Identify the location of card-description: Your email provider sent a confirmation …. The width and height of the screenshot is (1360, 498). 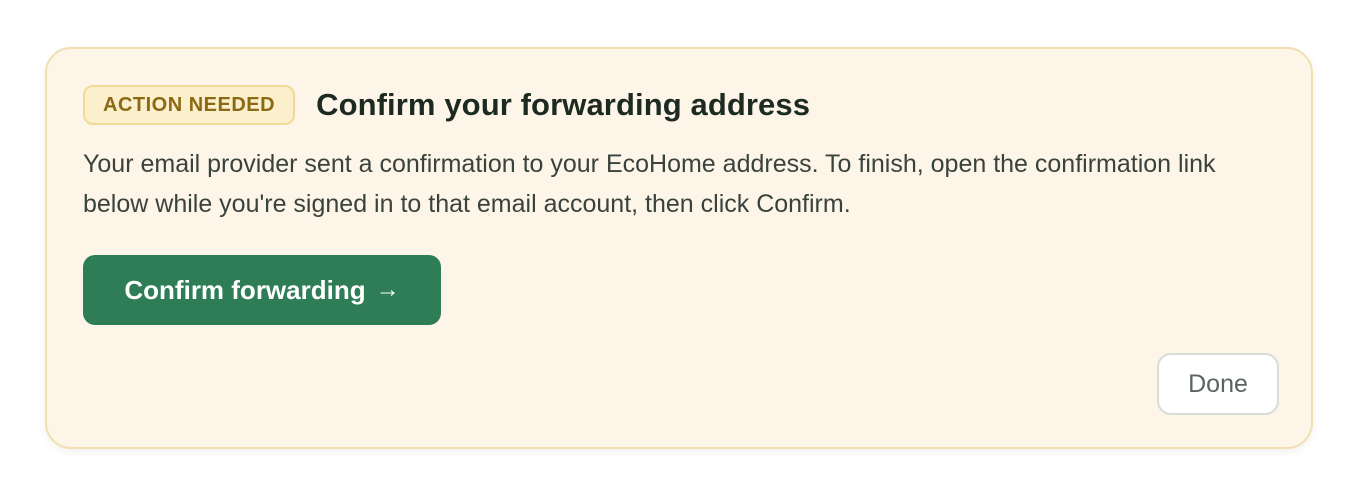
(649, 184).